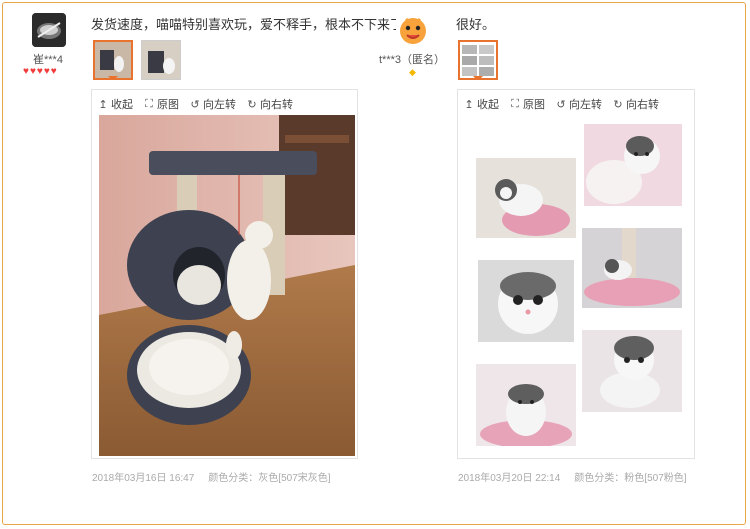  Describe the element at coordinates (48, 60) in the screenshot. I see `username: 崔***4` at that location.